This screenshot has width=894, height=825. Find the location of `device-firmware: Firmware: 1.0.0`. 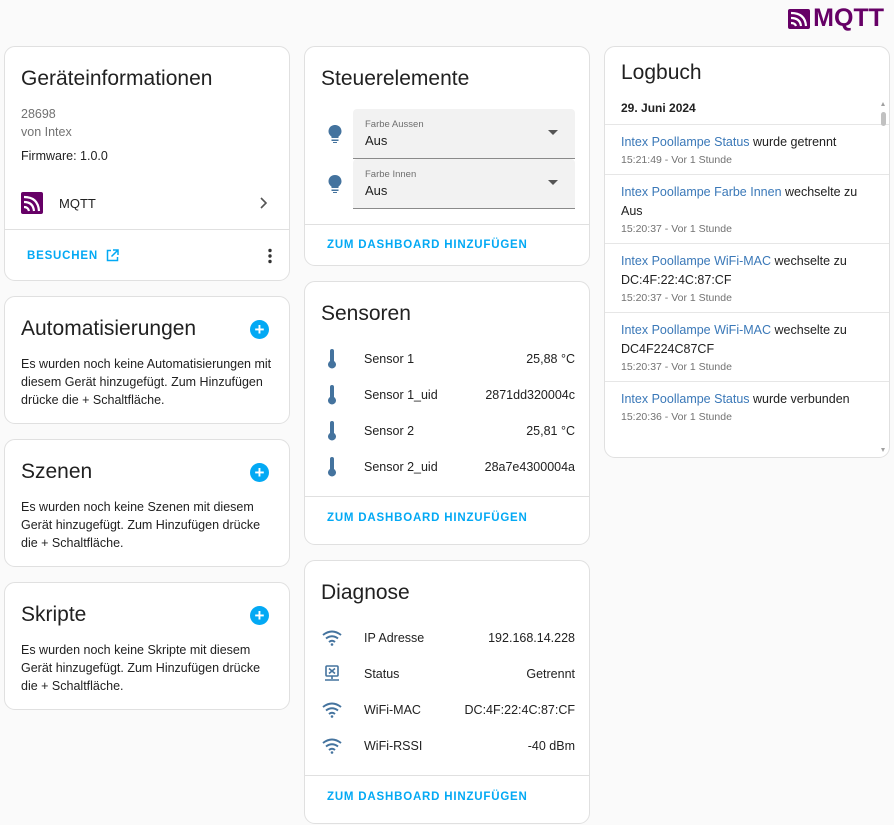

device-firmware: Firmware: 1.0.0 is located at coordinates (64, 156).